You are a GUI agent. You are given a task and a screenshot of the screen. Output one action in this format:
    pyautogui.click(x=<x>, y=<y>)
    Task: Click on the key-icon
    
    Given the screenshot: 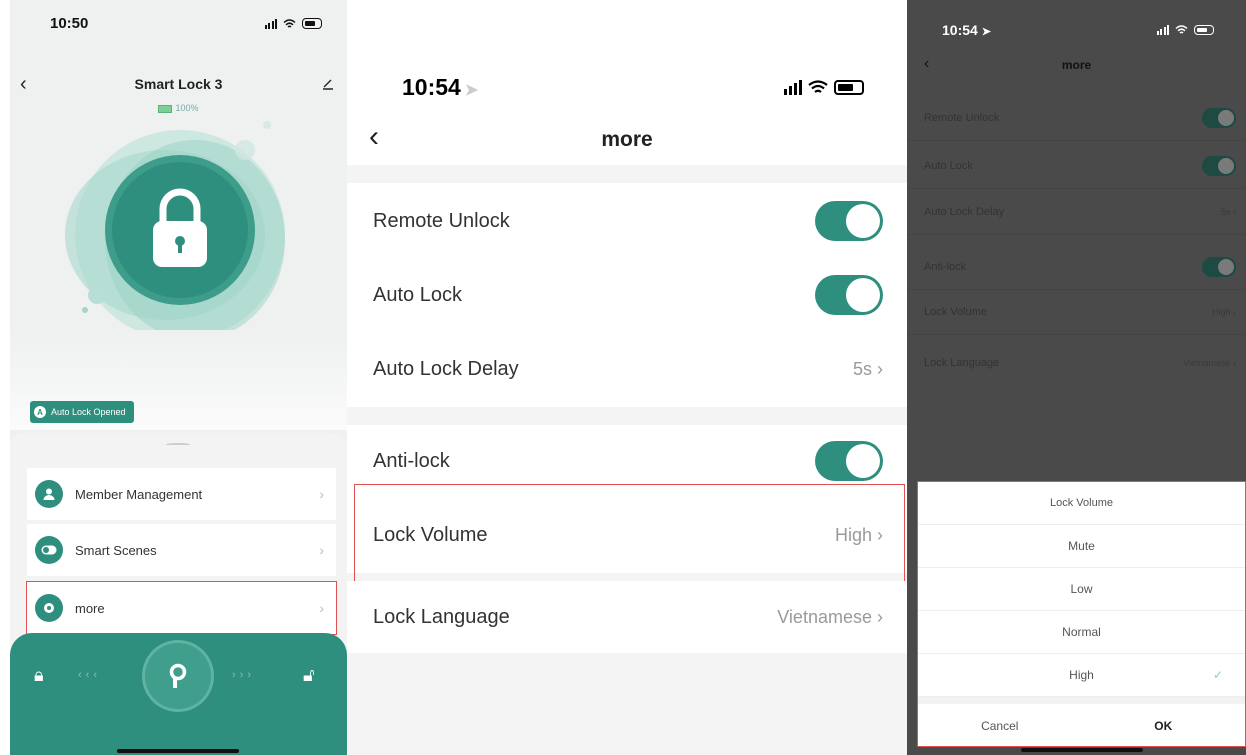 What is the action you would take?
    pyautogui.click(x=178, y=675)
    